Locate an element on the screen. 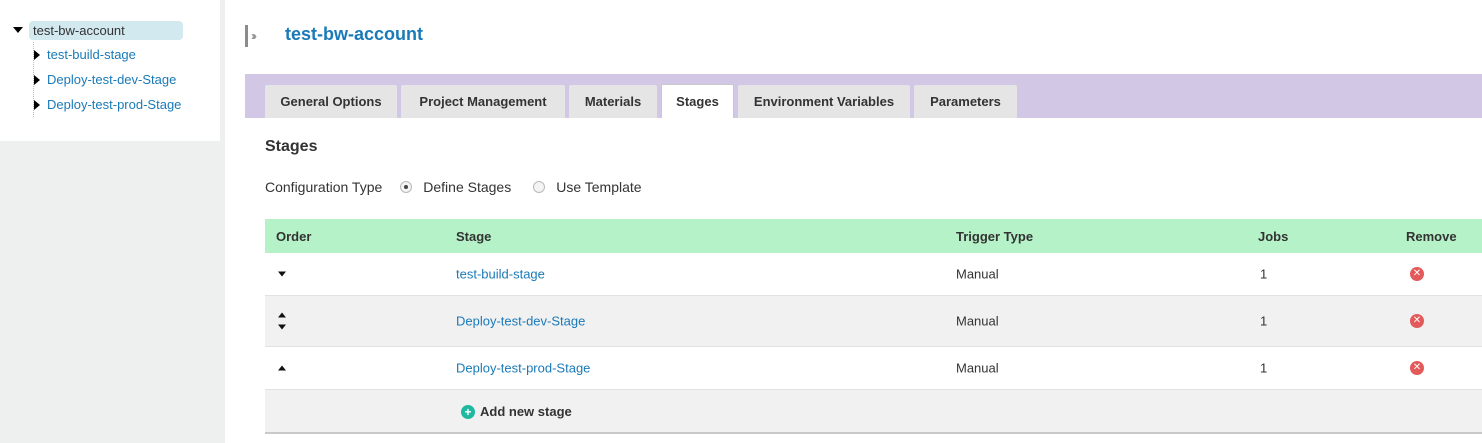 The image size is (1482, 443). table-row: test-build-stage Manual 1 ✕ is located at coordinates (873, 274).